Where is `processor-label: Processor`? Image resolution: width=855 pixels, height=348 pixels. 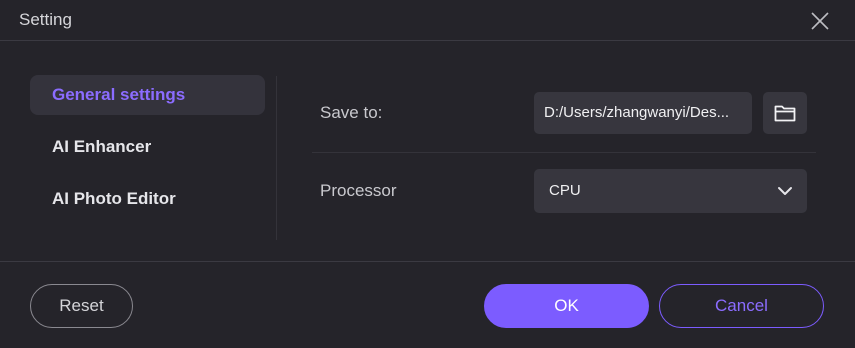
processor-label: Processor is located at coordinates (358, 190).